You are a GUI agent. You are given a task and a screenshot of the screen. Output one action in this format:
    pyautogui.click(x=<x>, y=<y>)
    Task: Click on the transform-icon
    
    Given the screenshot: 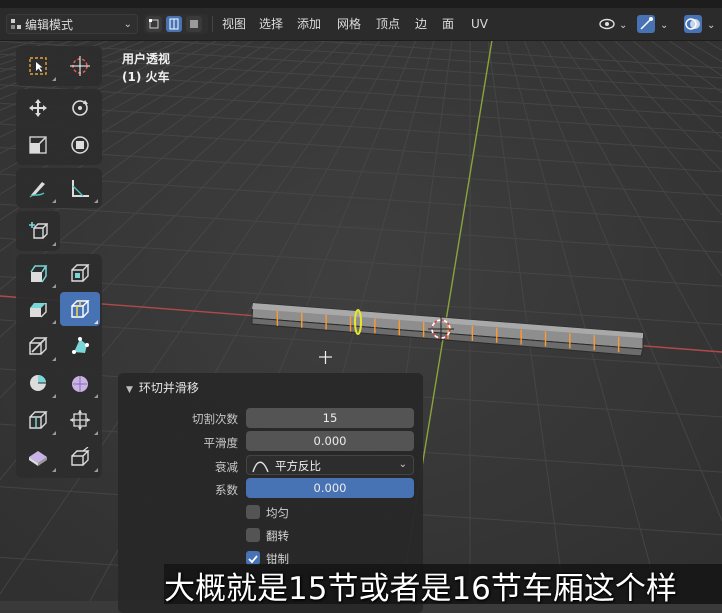 What is the action you would take?
    pyautogui.click(x=80, y=145)
    